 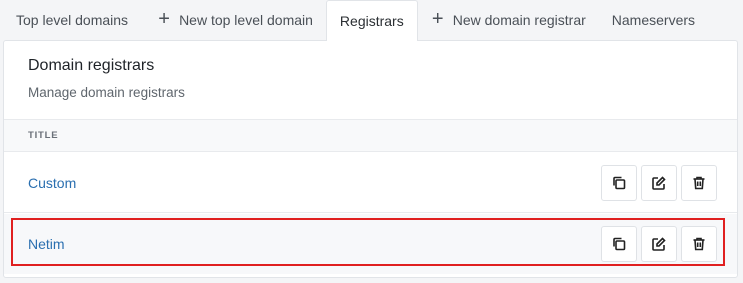 I want to click on tab-registrars: Registrars, so click(x=371, y=20).